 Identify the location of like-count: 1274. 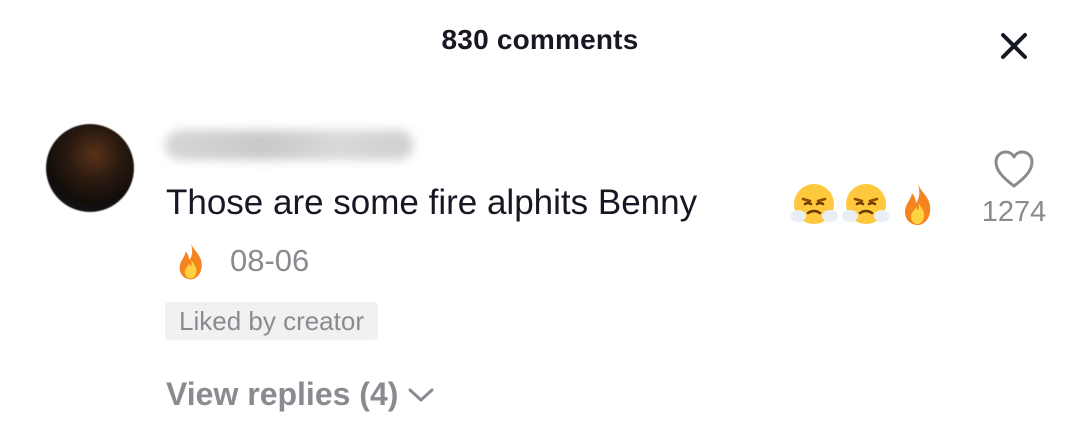
(1014, 212).